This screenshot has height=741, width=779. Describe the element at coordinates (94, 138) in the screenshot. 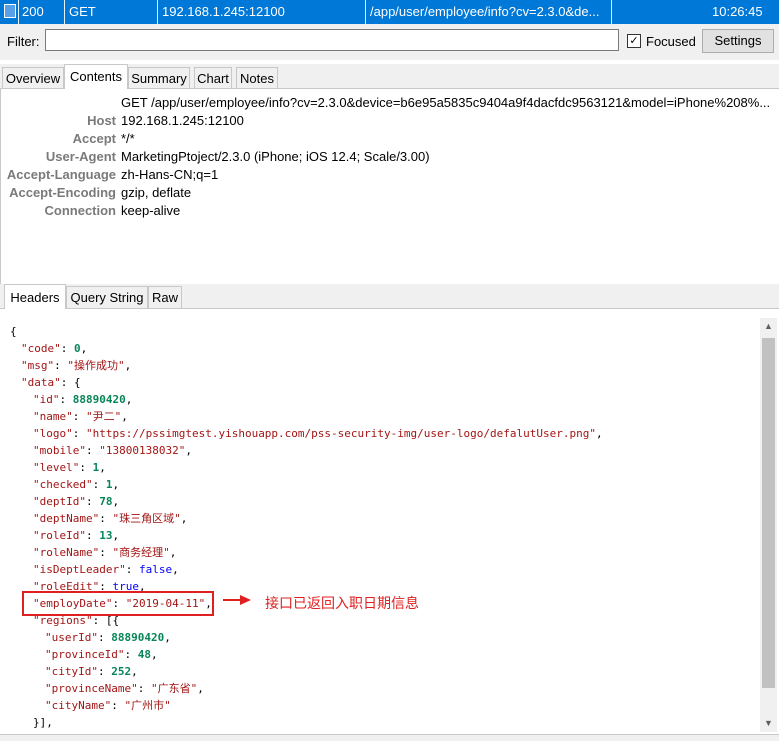

I see `header-key: Accept` at that location.